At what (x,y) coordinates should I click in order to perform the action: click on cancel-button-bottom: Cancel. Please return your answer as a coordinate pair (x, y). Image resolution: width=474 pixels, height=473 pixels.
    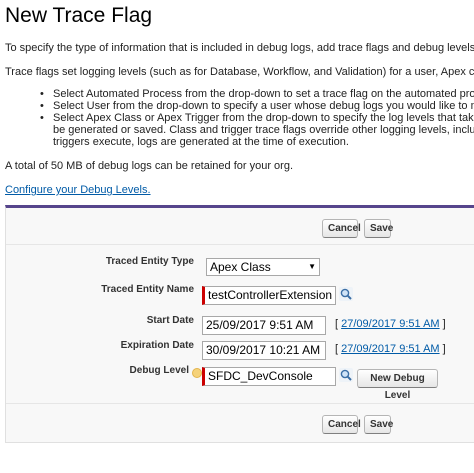
    Looking at the image, I should click on (341, 424).